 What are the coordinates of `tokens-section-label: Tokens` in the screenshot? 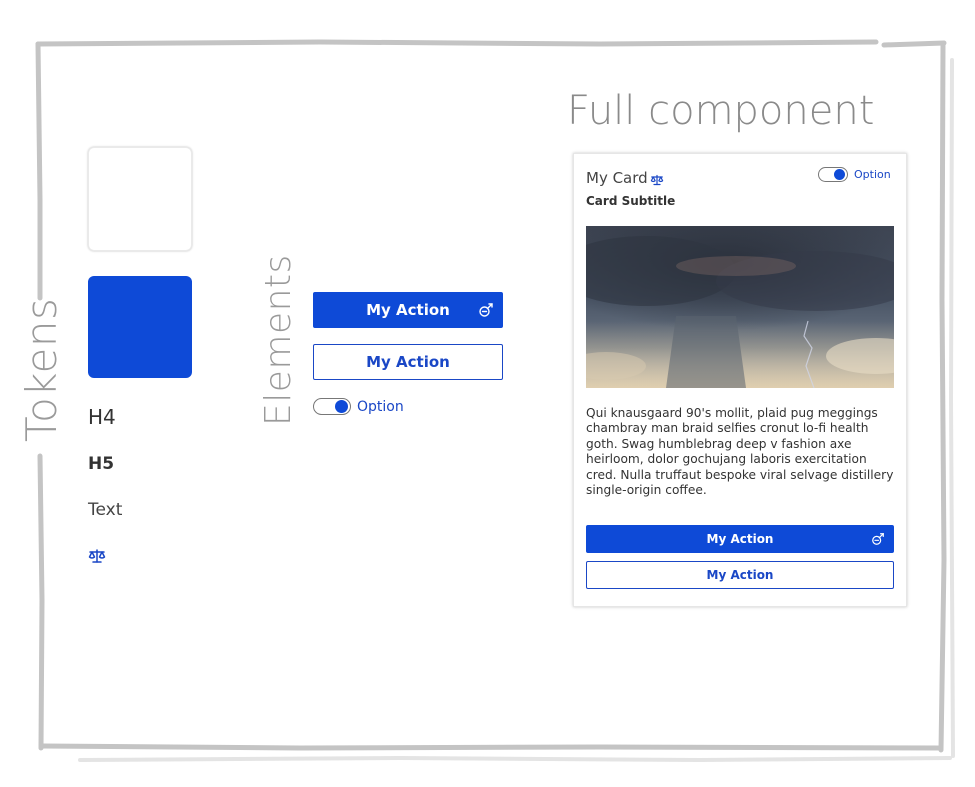 It's located at (41, 369).